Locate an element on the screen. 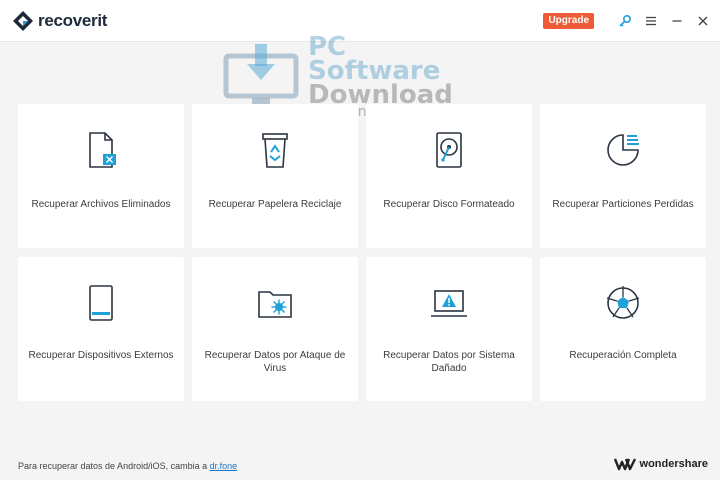 This screenshot has height=480, width=720. partition-icon is located at coordinates (623, 150).